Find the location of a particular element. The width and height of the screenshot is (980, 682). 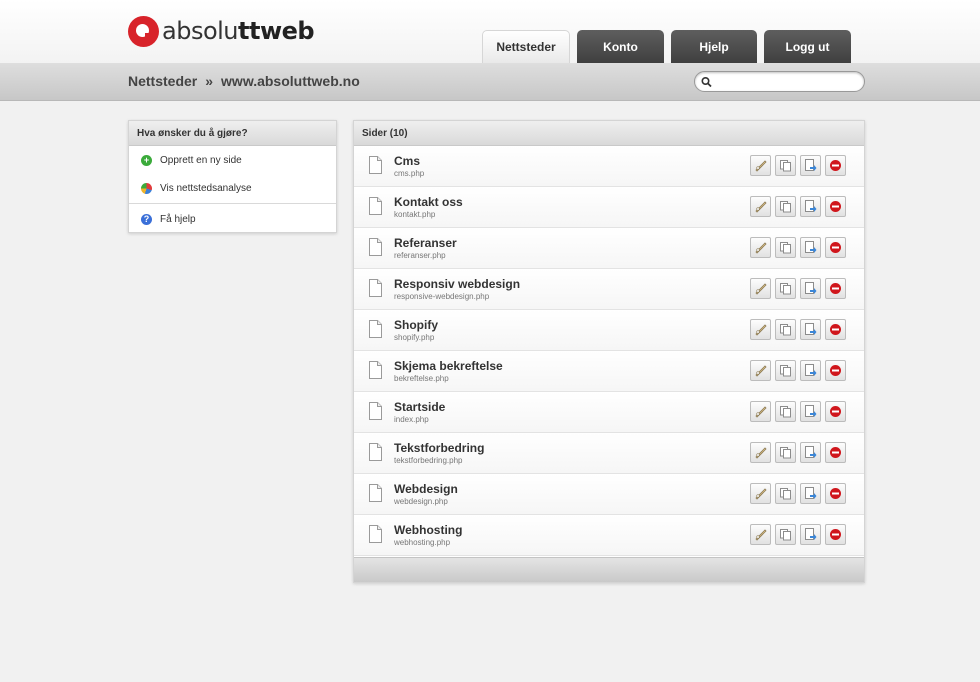

page-title: Startside is located at coordinates (419, 407).